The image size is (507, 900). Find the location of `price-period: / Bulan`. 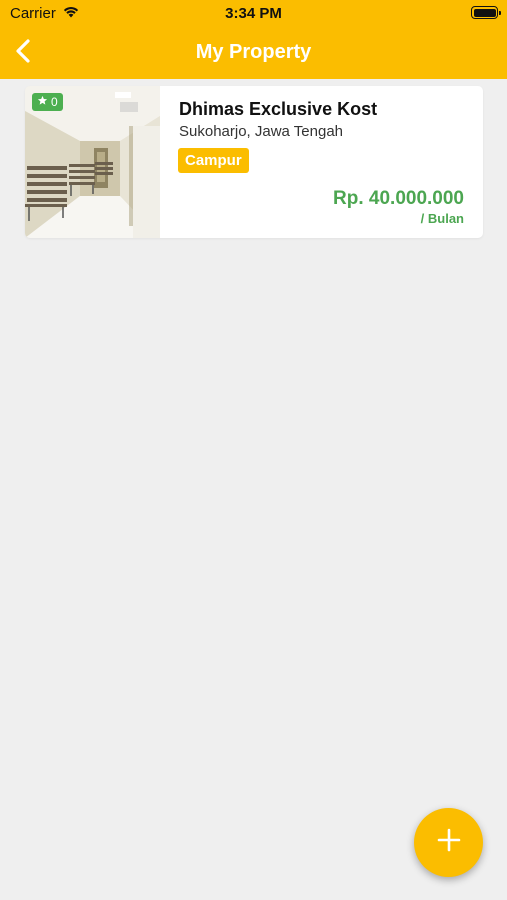

price-period: / Bulan is located at coordinates (442, 218).